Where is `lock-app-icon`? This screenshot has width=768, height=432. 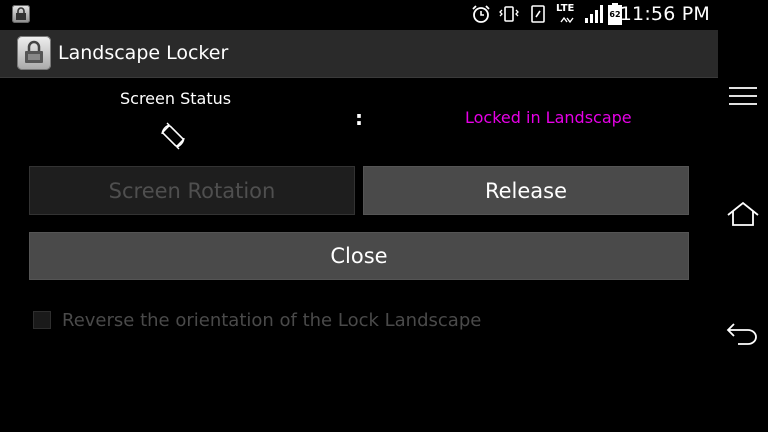 lock-app-icon is located at coordinates (34, 53).